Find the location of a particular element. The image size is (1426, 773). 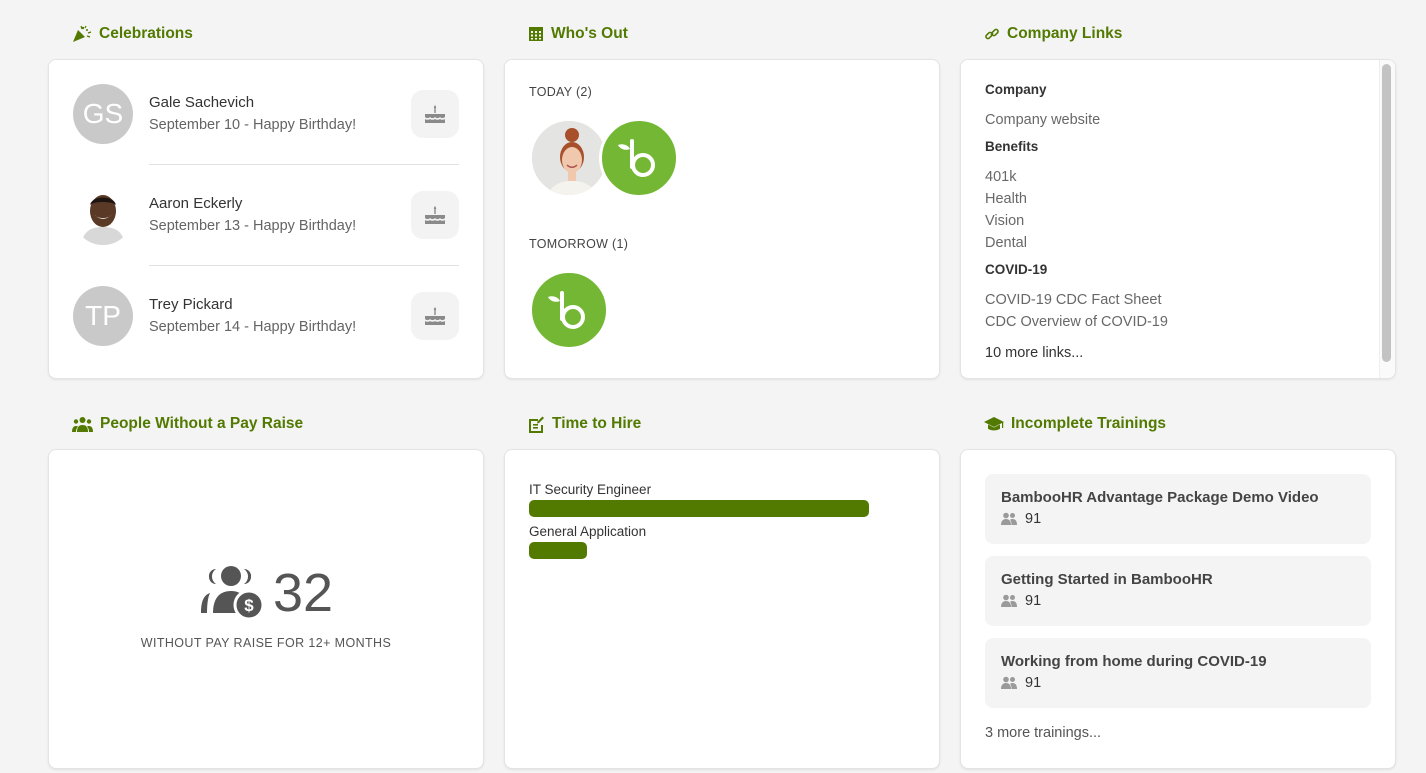

link-cdc-overview: CDC Overview of COVID-19 is located at coordinates (1175, 322).